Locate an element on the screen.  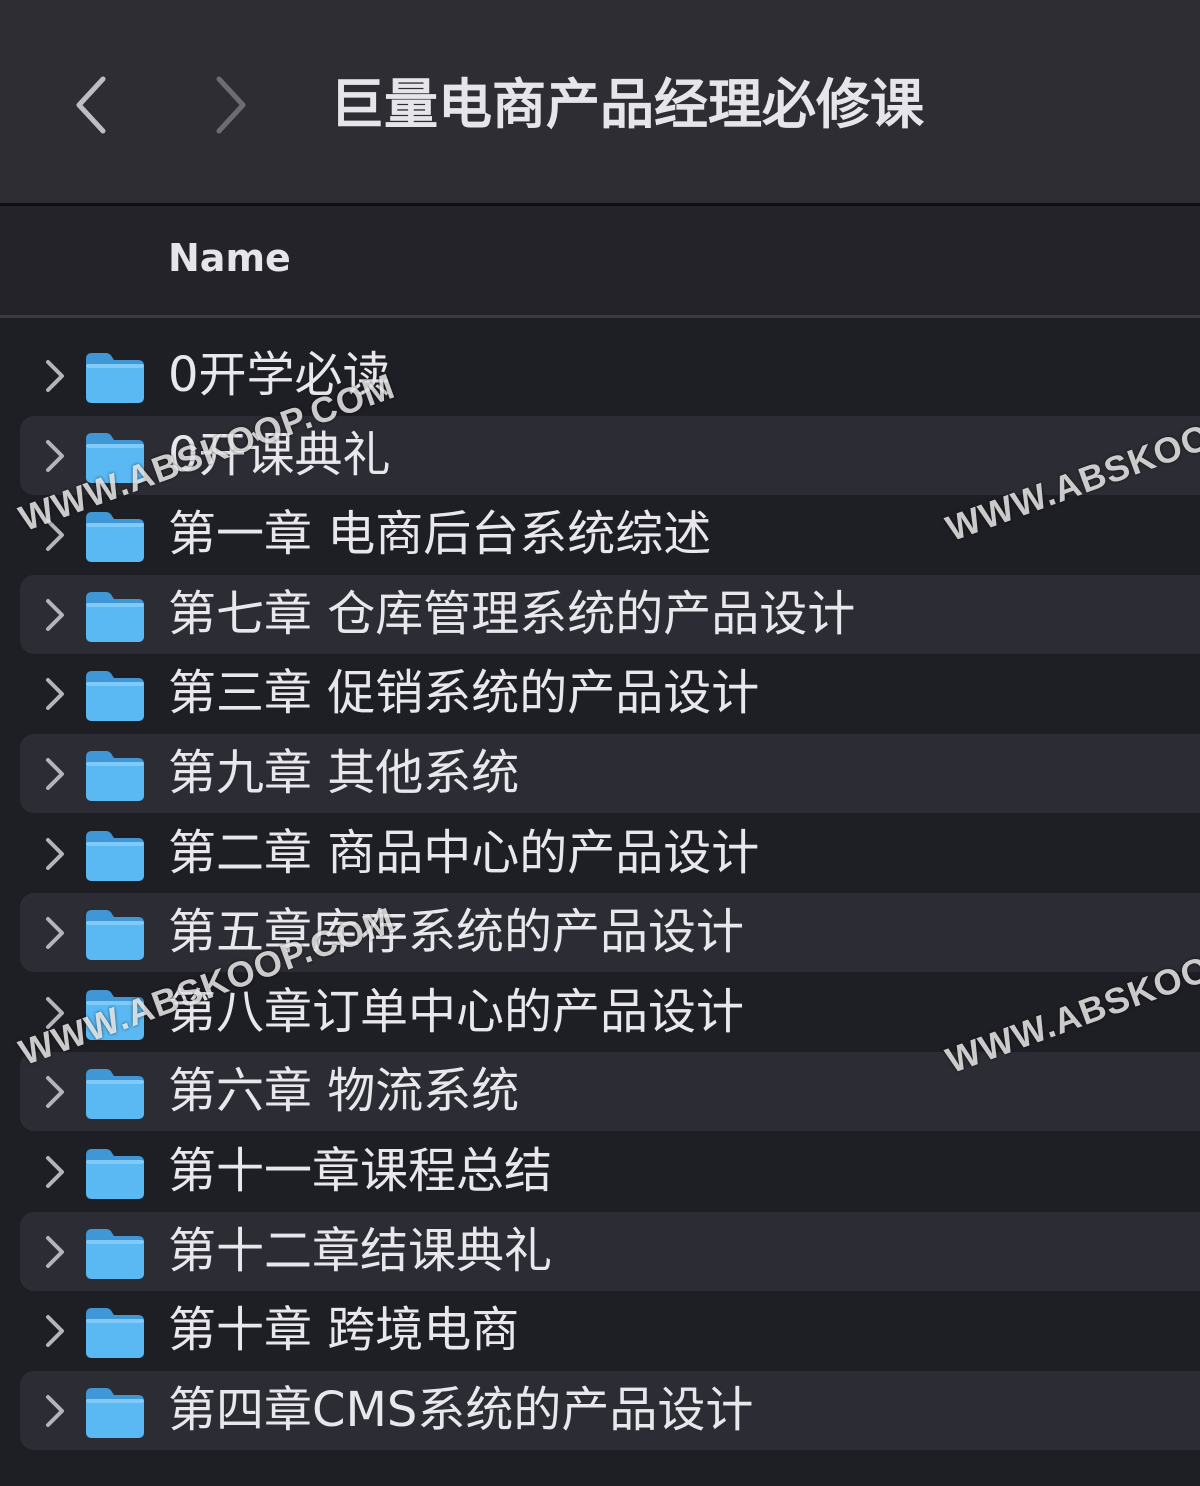
folder-name: 第十一章课程总结 is located at coordinates (360, 1171).